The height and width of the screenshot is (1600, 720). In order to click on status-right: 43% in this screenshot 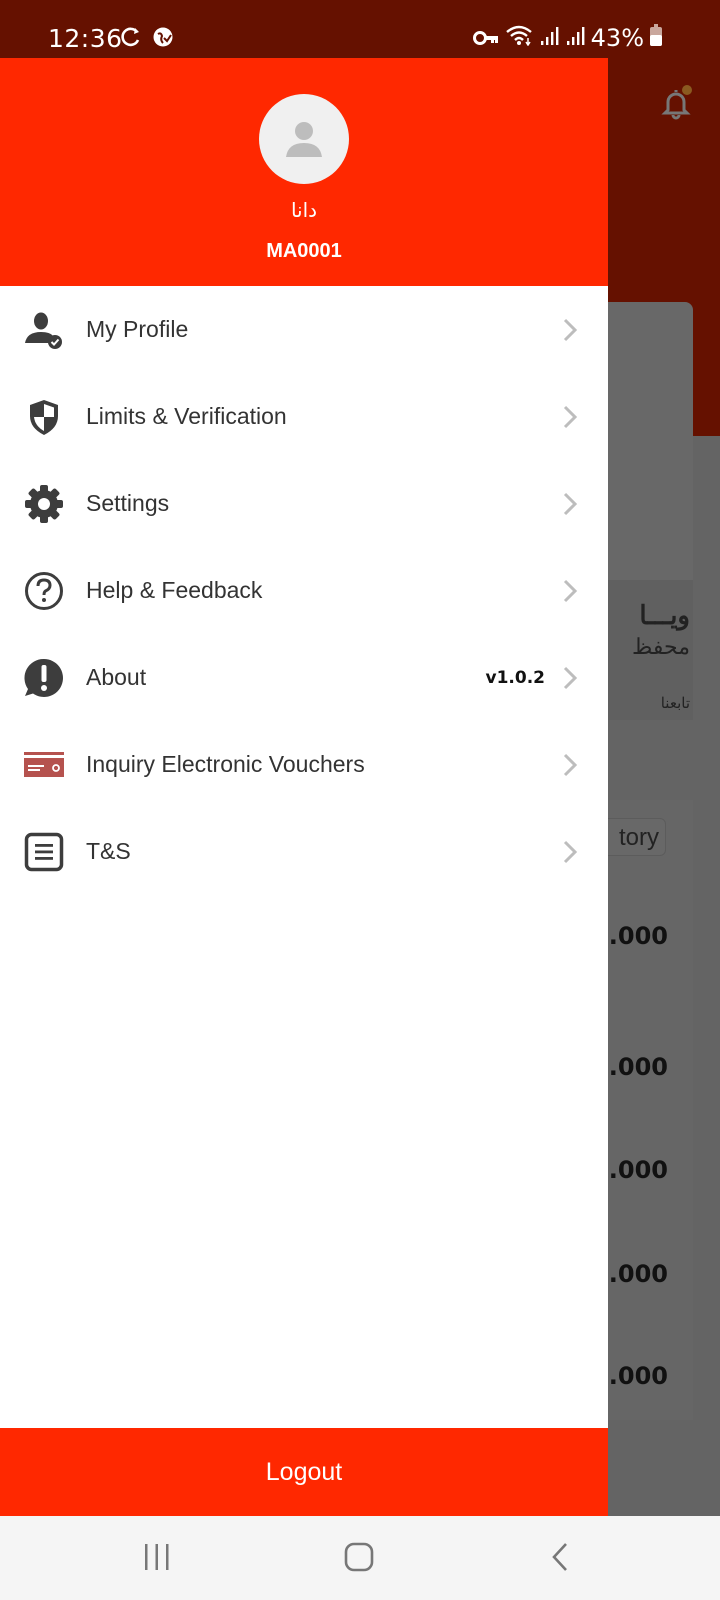, I will do `click(567, 38)`.